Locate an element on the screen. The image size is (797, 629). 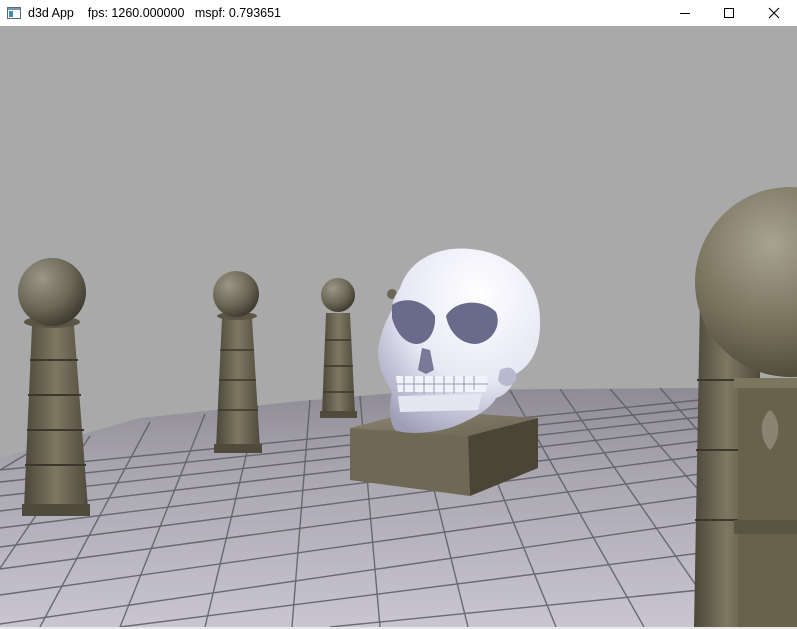
close-icon is located at coordinates (774, 13).